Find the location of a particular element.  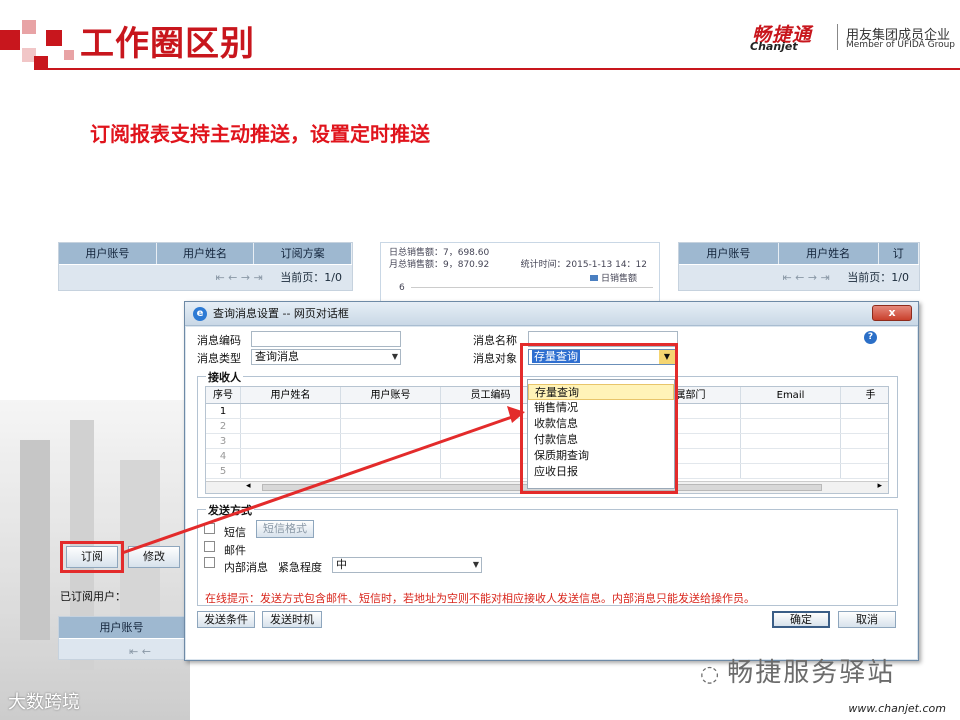

wechat-account-label: ◌ 畅捷服务驿站 is located at coordinates (798, 673).